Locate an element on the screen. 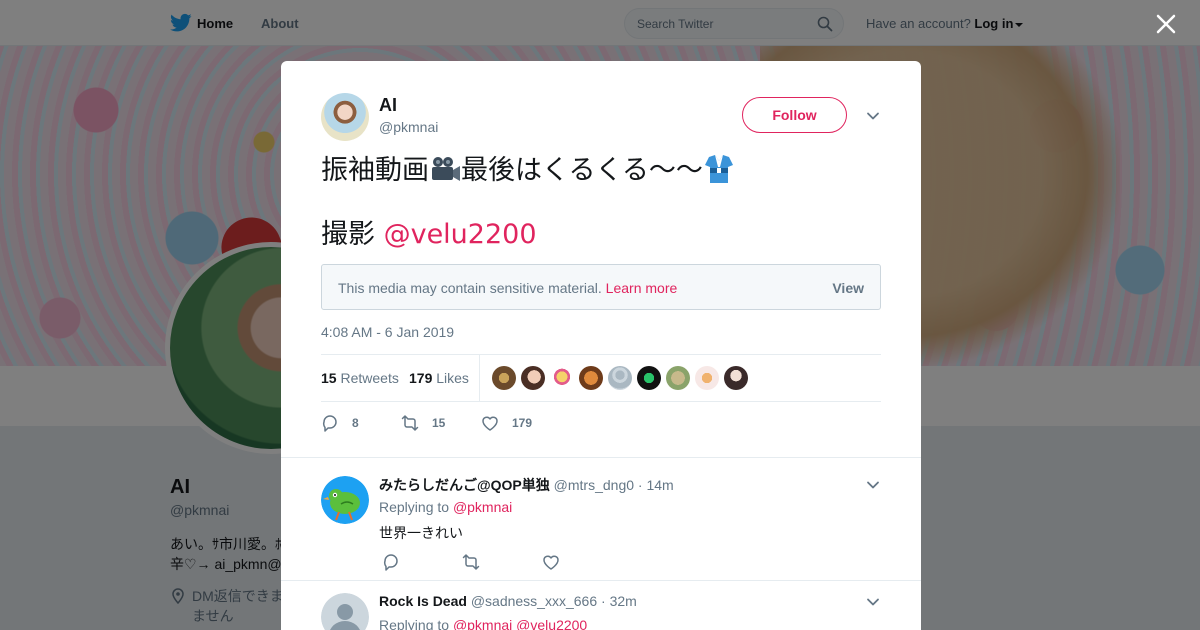 Image resolution: width=1200 pixels, height=630 pixels. retweets-count: 15 is located at coordinates (329, 378).